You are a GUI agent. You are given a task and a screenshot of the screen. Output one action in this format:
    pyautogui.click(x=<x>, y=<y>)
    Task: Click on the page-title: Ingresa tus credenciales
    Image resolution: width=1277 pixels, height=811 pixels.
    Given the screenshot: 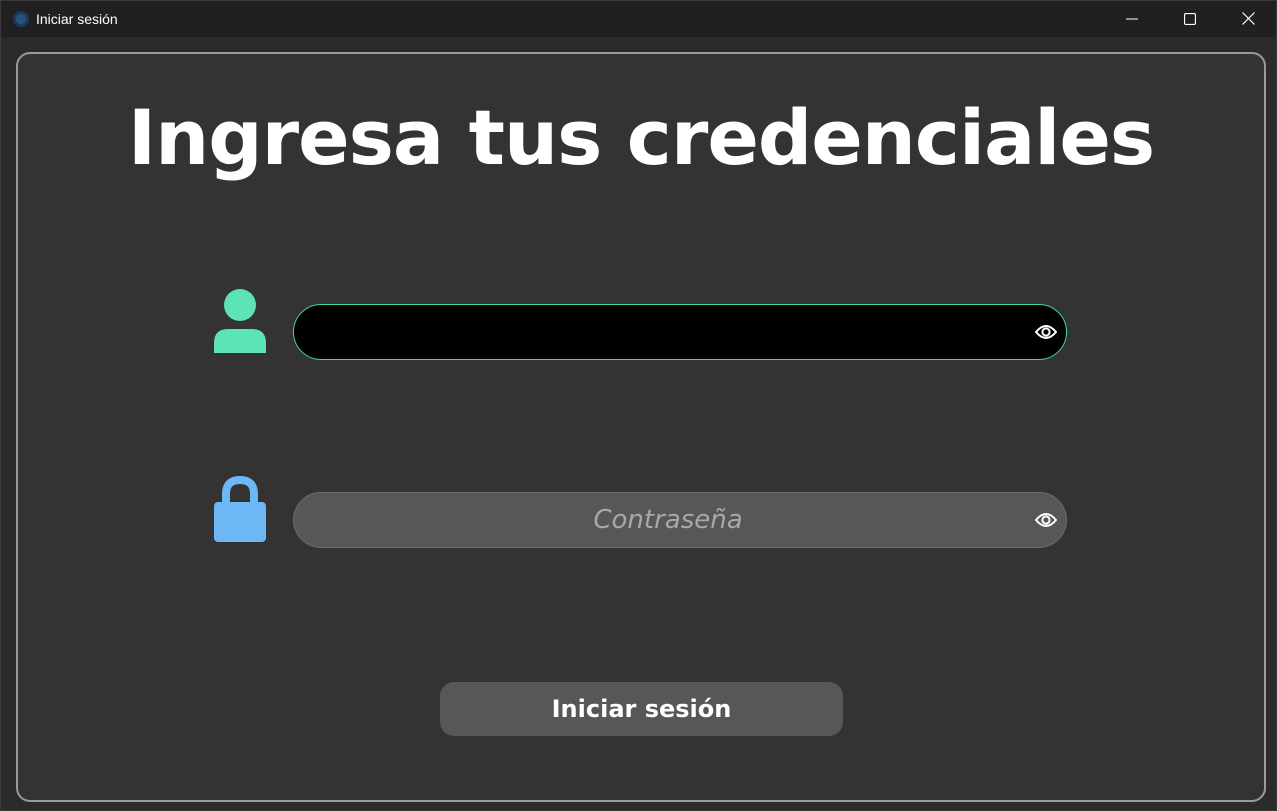 What is the action you would take?
    pyautogui.click(x=641, y=137)
    